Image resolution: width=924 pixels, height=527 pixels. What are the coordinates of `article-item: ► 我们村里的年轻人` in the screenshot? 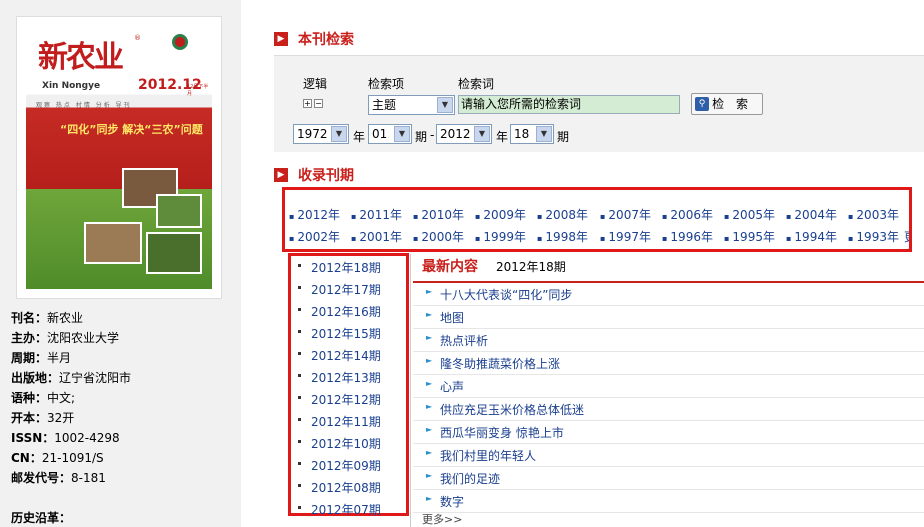 It's located at (668, 455).